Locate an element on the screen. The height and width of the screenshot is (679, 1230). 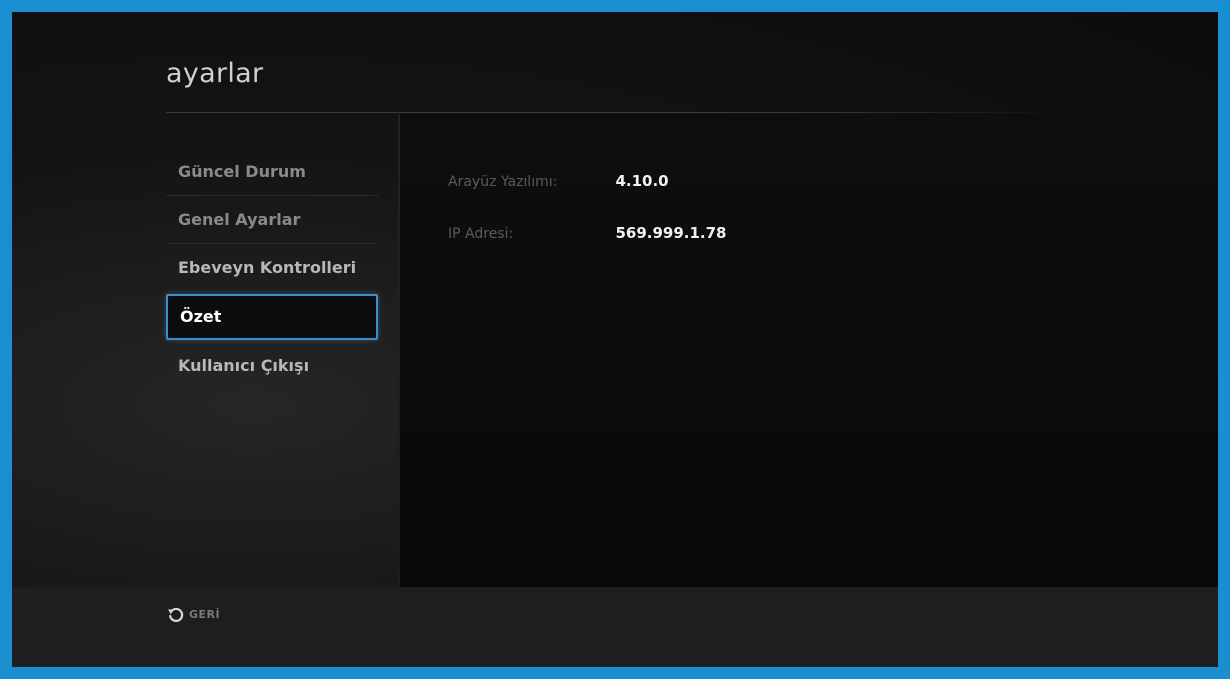
ip-address-label: IP Adresi: is located at coordinates (481, 234).